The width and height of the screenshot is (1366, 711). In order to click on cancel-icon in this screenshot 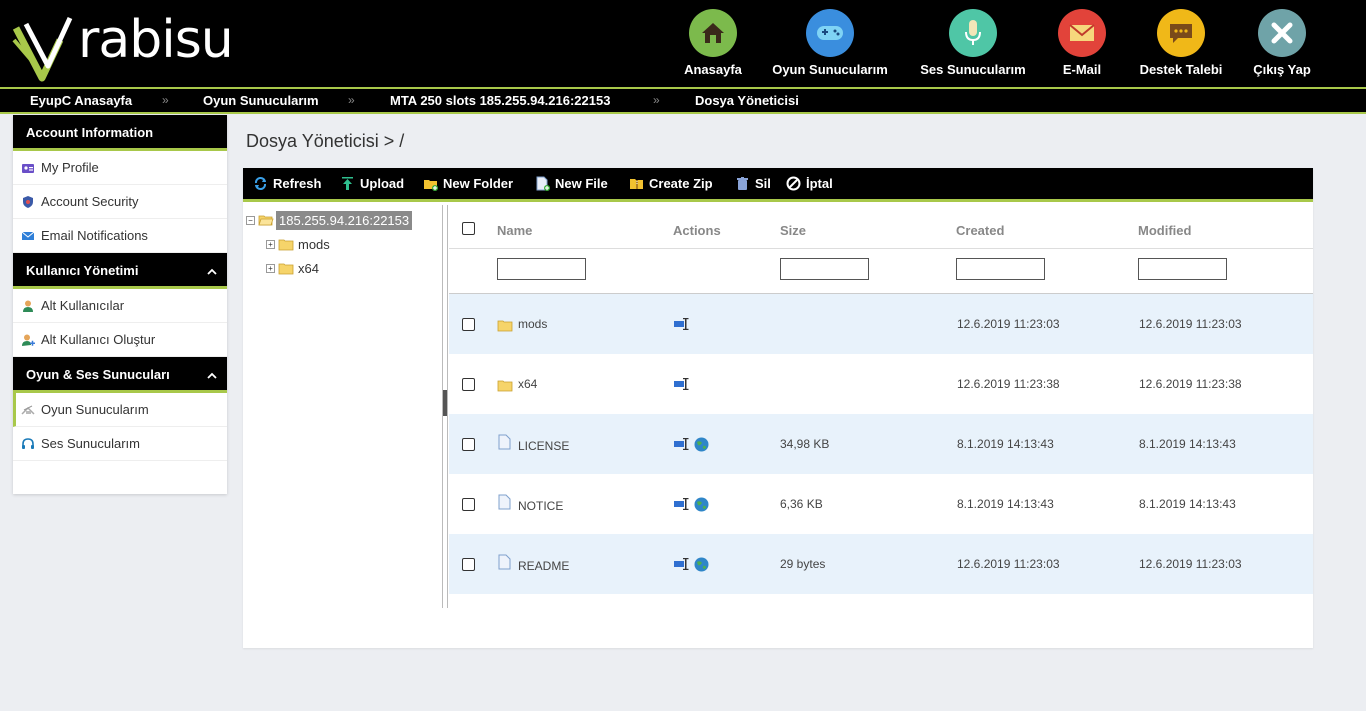, I will do `click(793, 183)`.